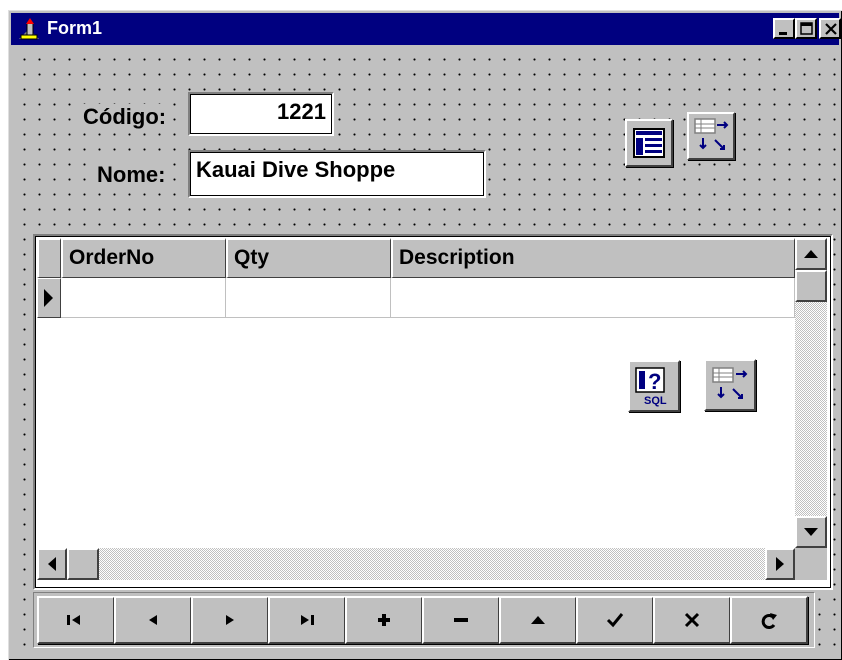 Image resolution: width=842 pixels, height=660 pixels. I want to click on nav-last-button, so click(307, 620).